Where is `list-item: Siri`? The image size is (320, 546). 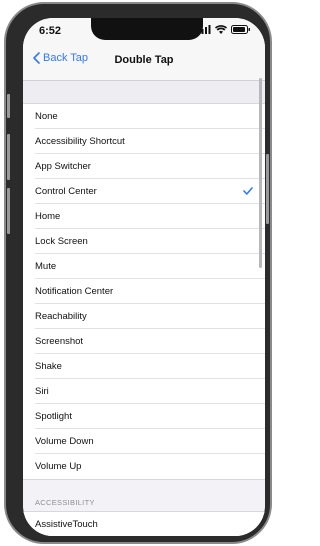
list-item: Siri is located at coordinates (144, 391).